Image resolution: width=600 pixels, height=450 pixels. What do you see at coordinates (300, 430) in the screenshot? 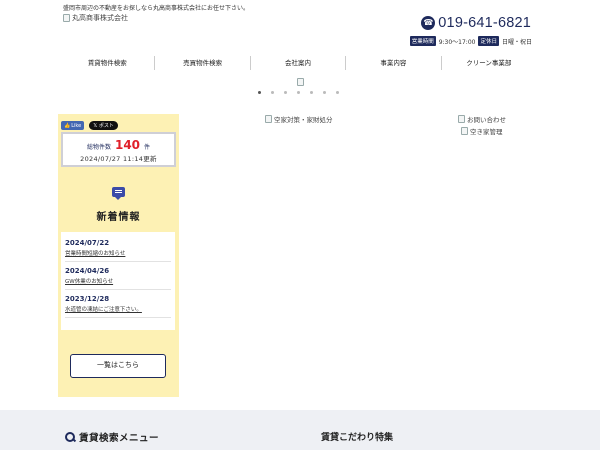
I see `bottom-section: 賃貸検索メニュー 賃貸こだわり特集` at bounding box center [300, 430].